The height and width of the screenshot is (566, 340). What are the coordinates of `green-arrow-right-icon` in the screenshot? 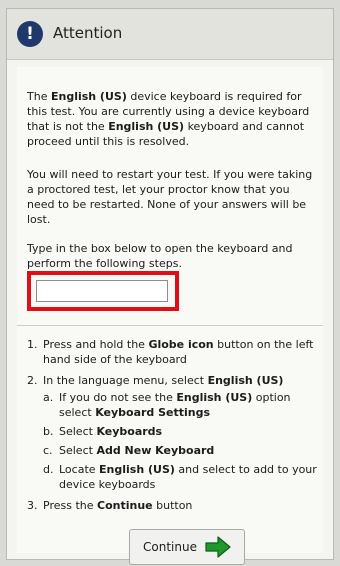 It's located at (218, 547).